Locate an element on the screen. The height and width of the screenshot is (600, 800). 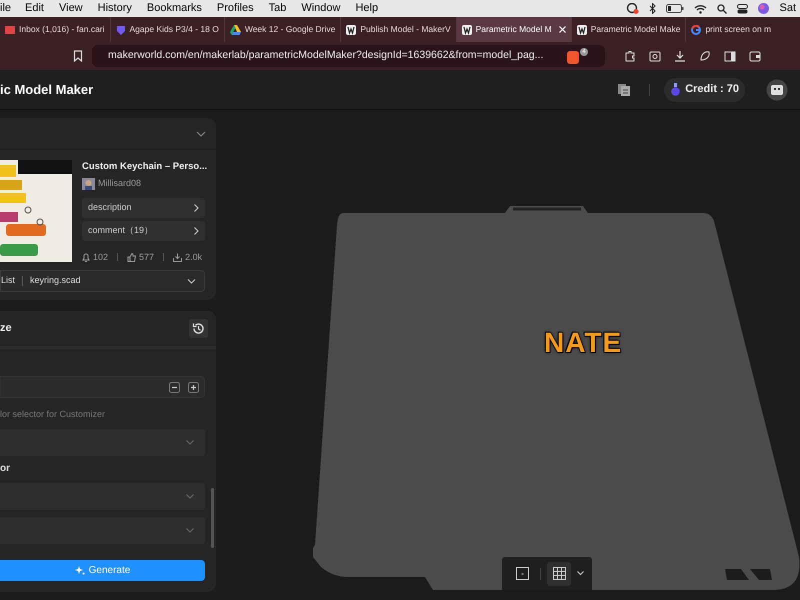
browser-tab: Parametric Model M is located at coordinates (513, 29).